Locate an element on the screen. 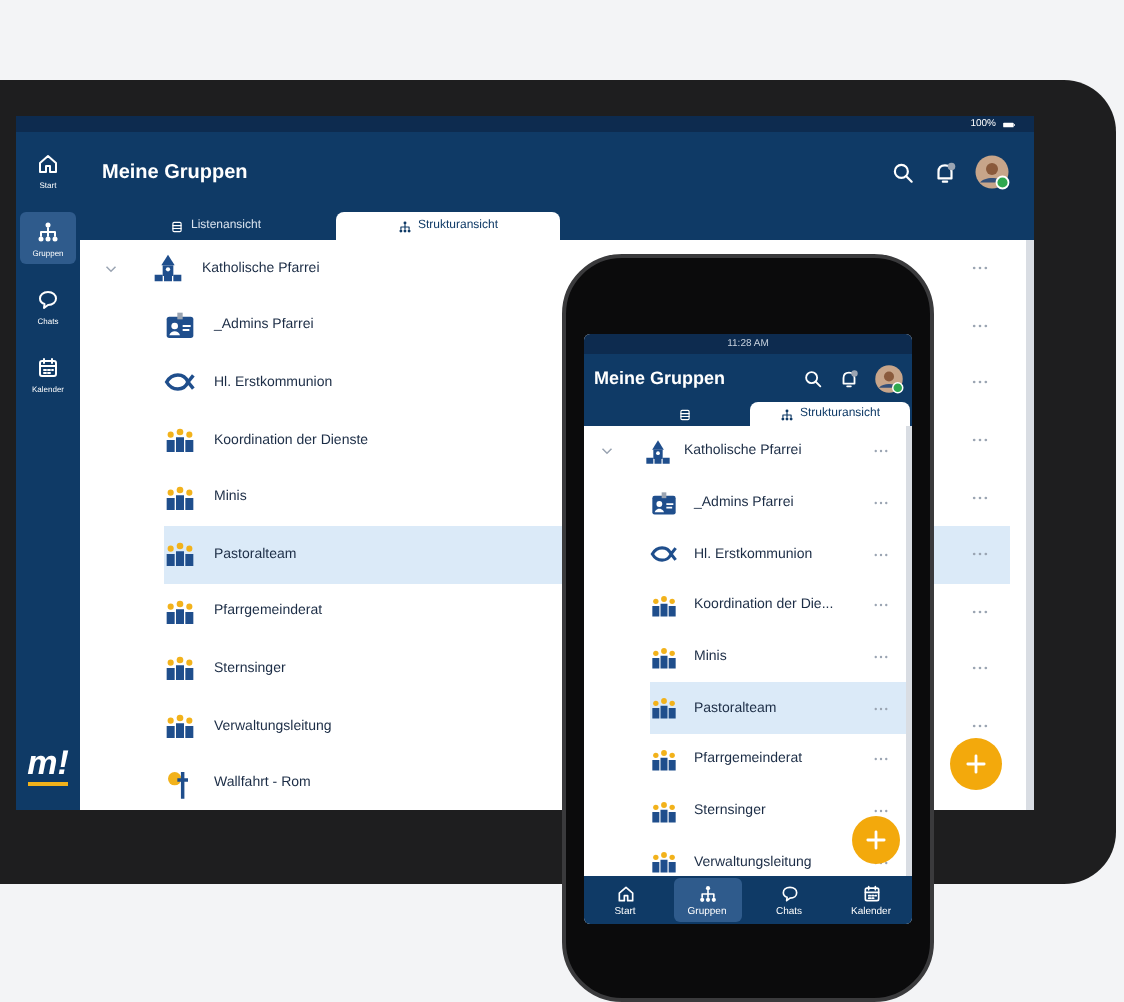 This screenshot has width=1124, height=1002. logo: m! is located at coordinates (48, 766).